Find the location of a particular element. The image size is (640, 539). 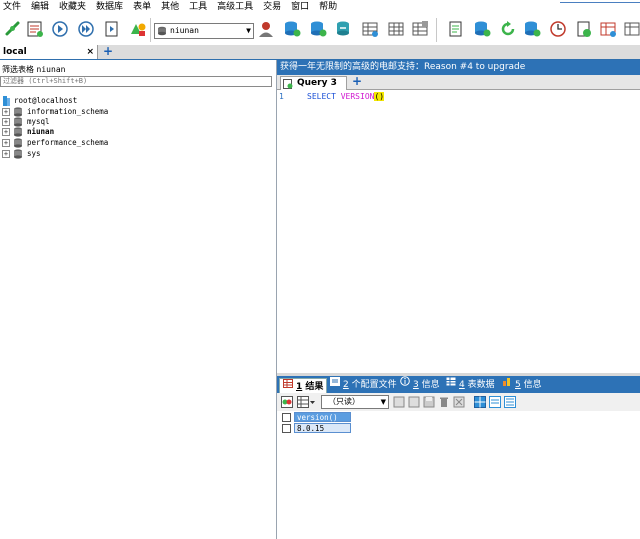

create-database-icon is located at coordinates (292, 29).